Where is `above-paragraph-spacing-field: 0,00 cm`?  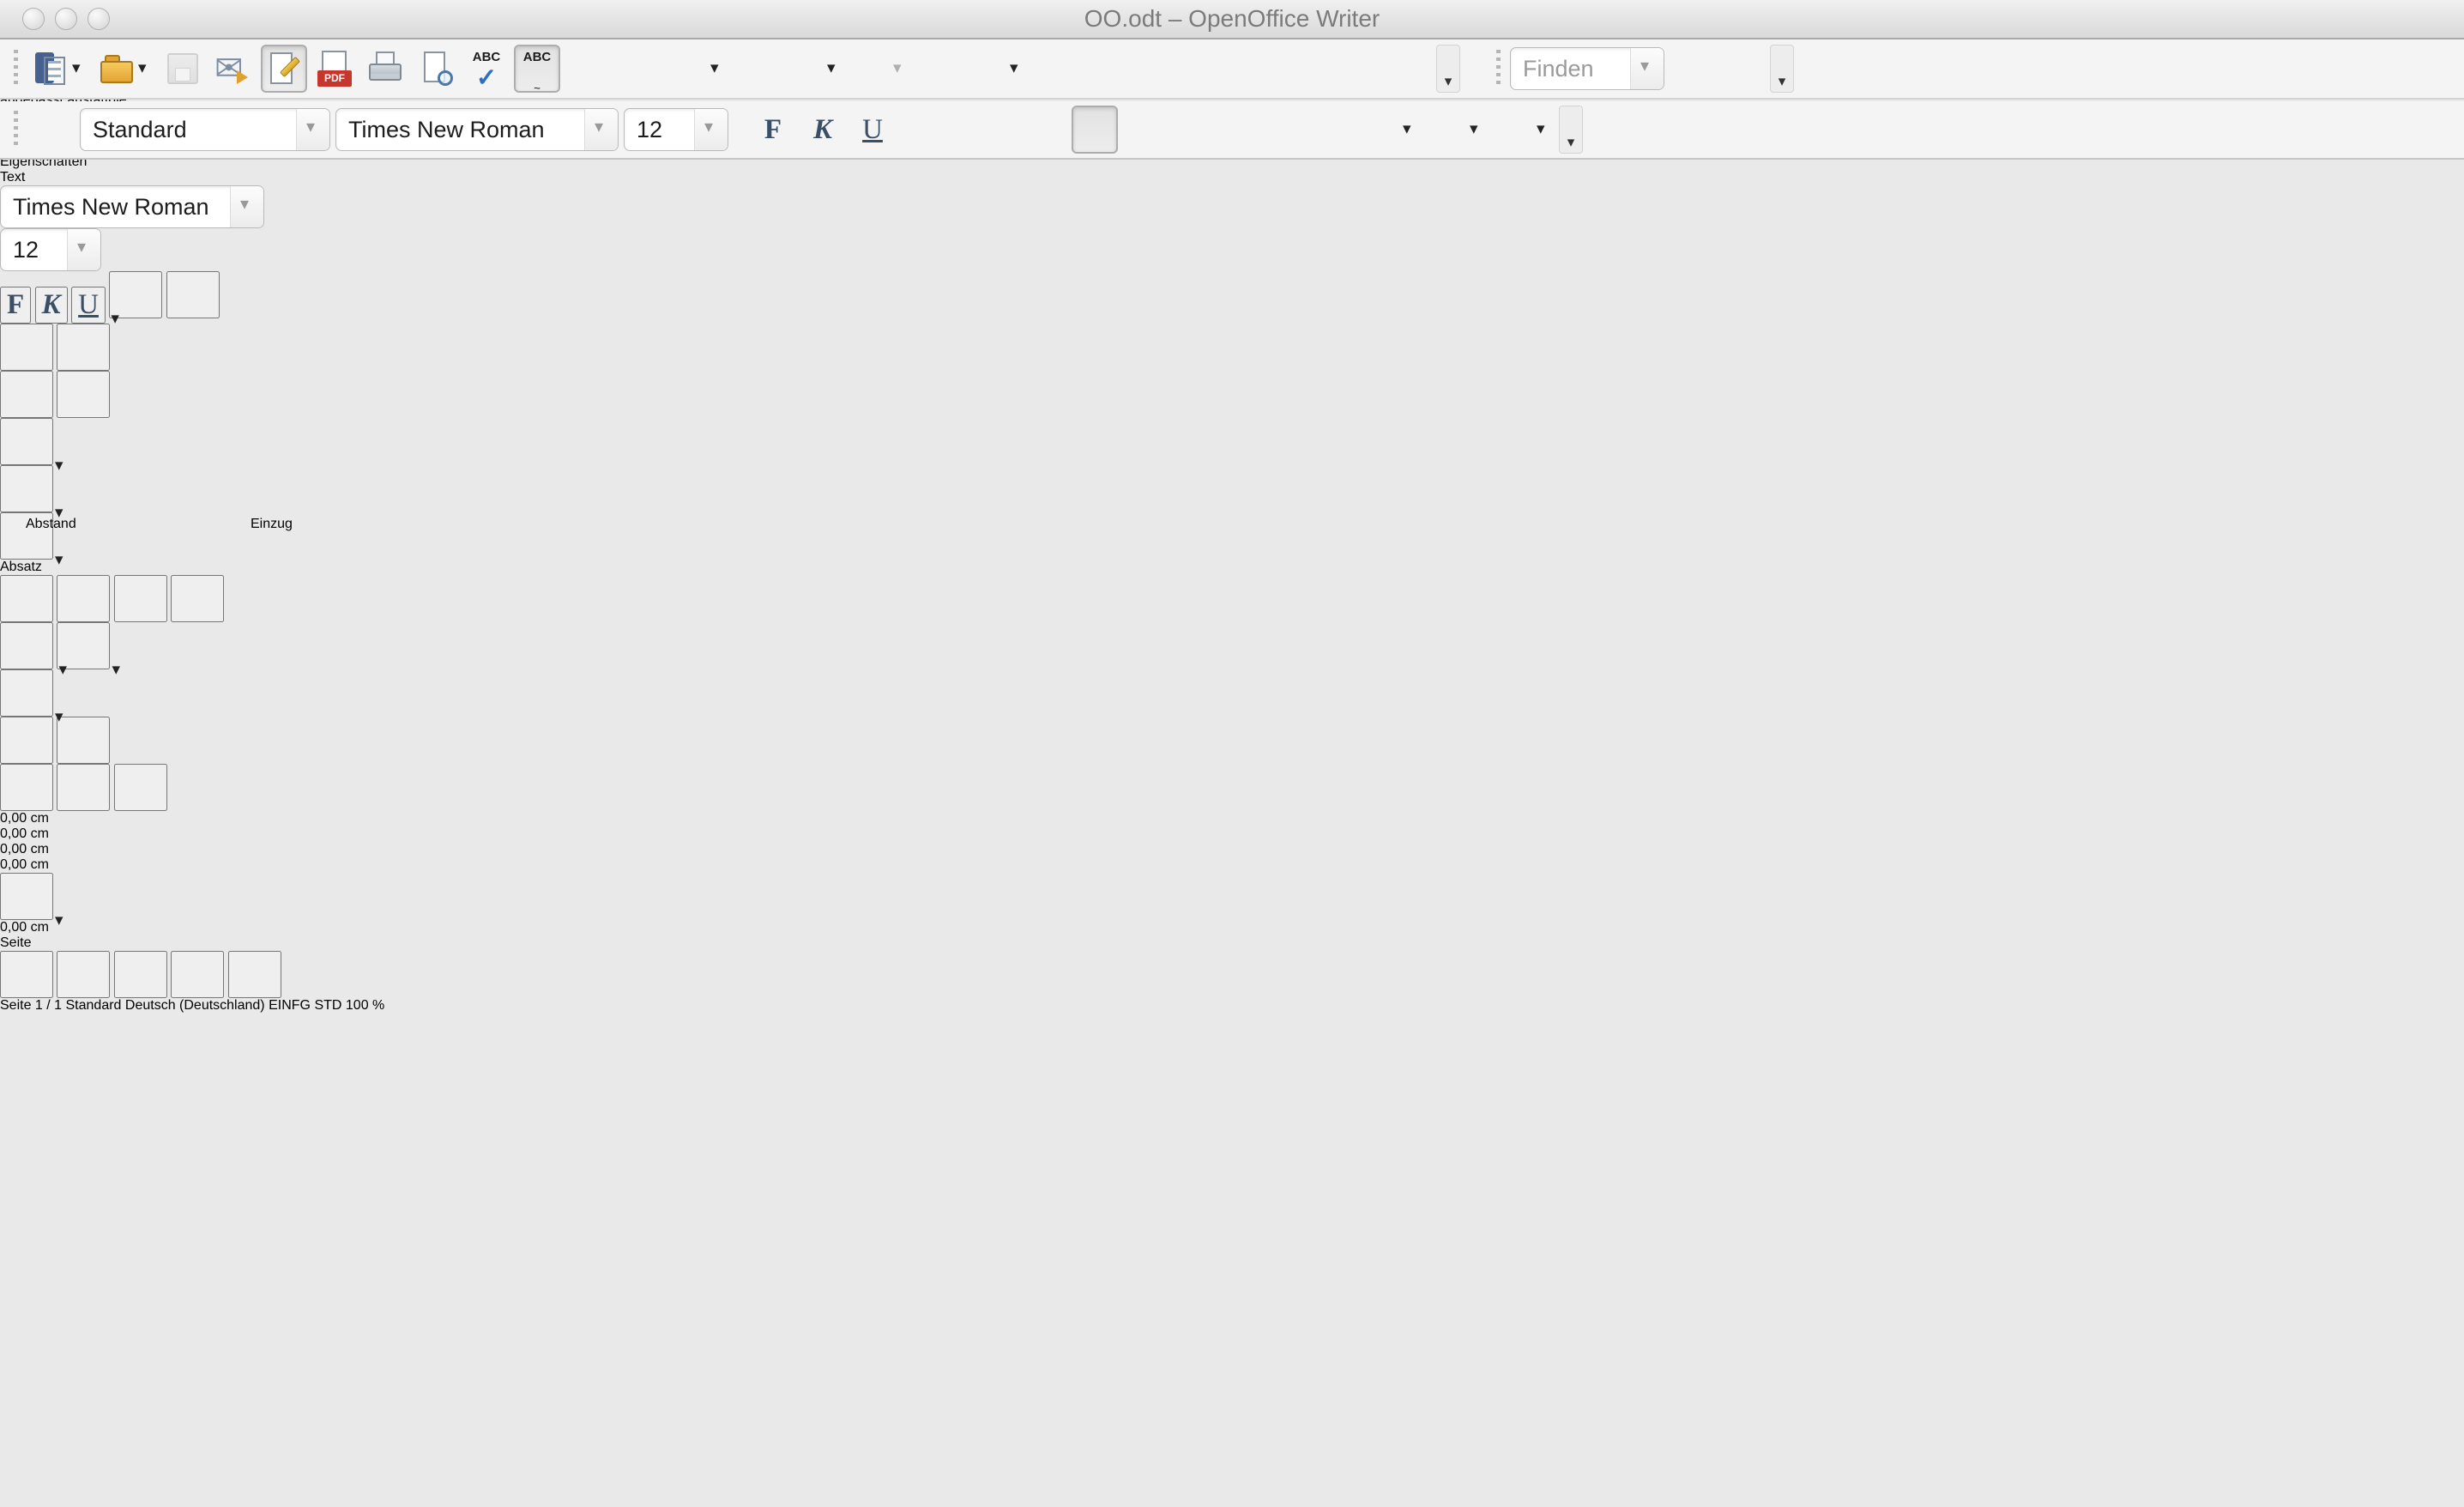
above-paragraph-spacing-field: 0,00 cm is located at coordinates (1232, 818).